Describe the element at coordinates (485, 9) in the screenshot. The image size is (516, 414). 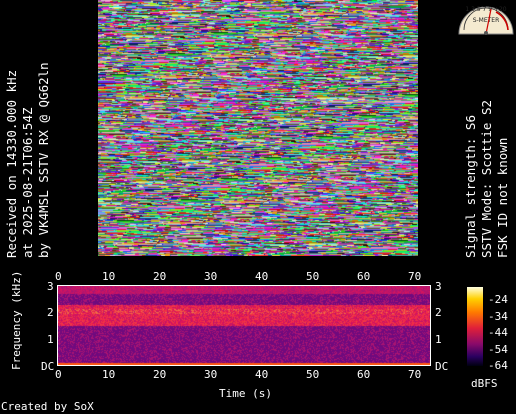
I see `s-meter-scale: 1 3 5 7 9 +20` at that location.